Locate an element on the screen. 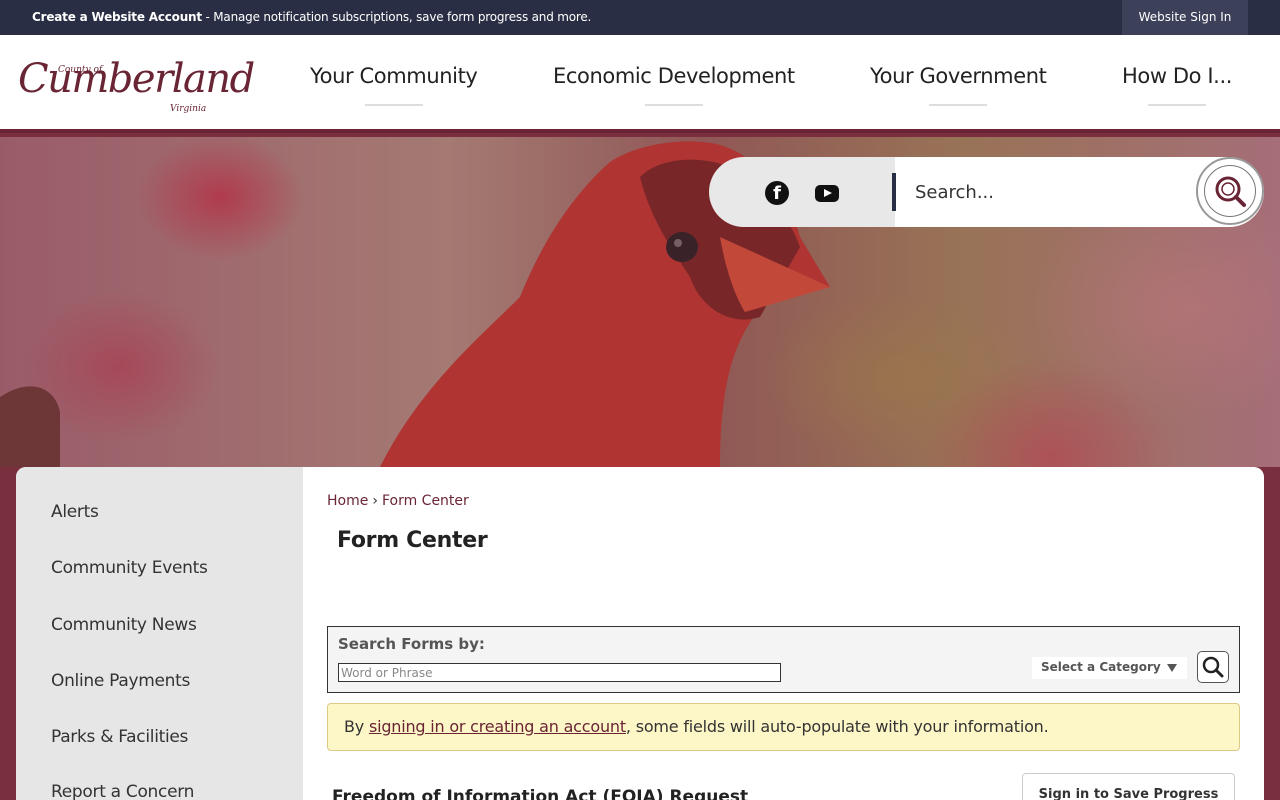 The image size is (1280, 800). sidebar-item-alerts: Alerts is located at coordinates (75, 512).